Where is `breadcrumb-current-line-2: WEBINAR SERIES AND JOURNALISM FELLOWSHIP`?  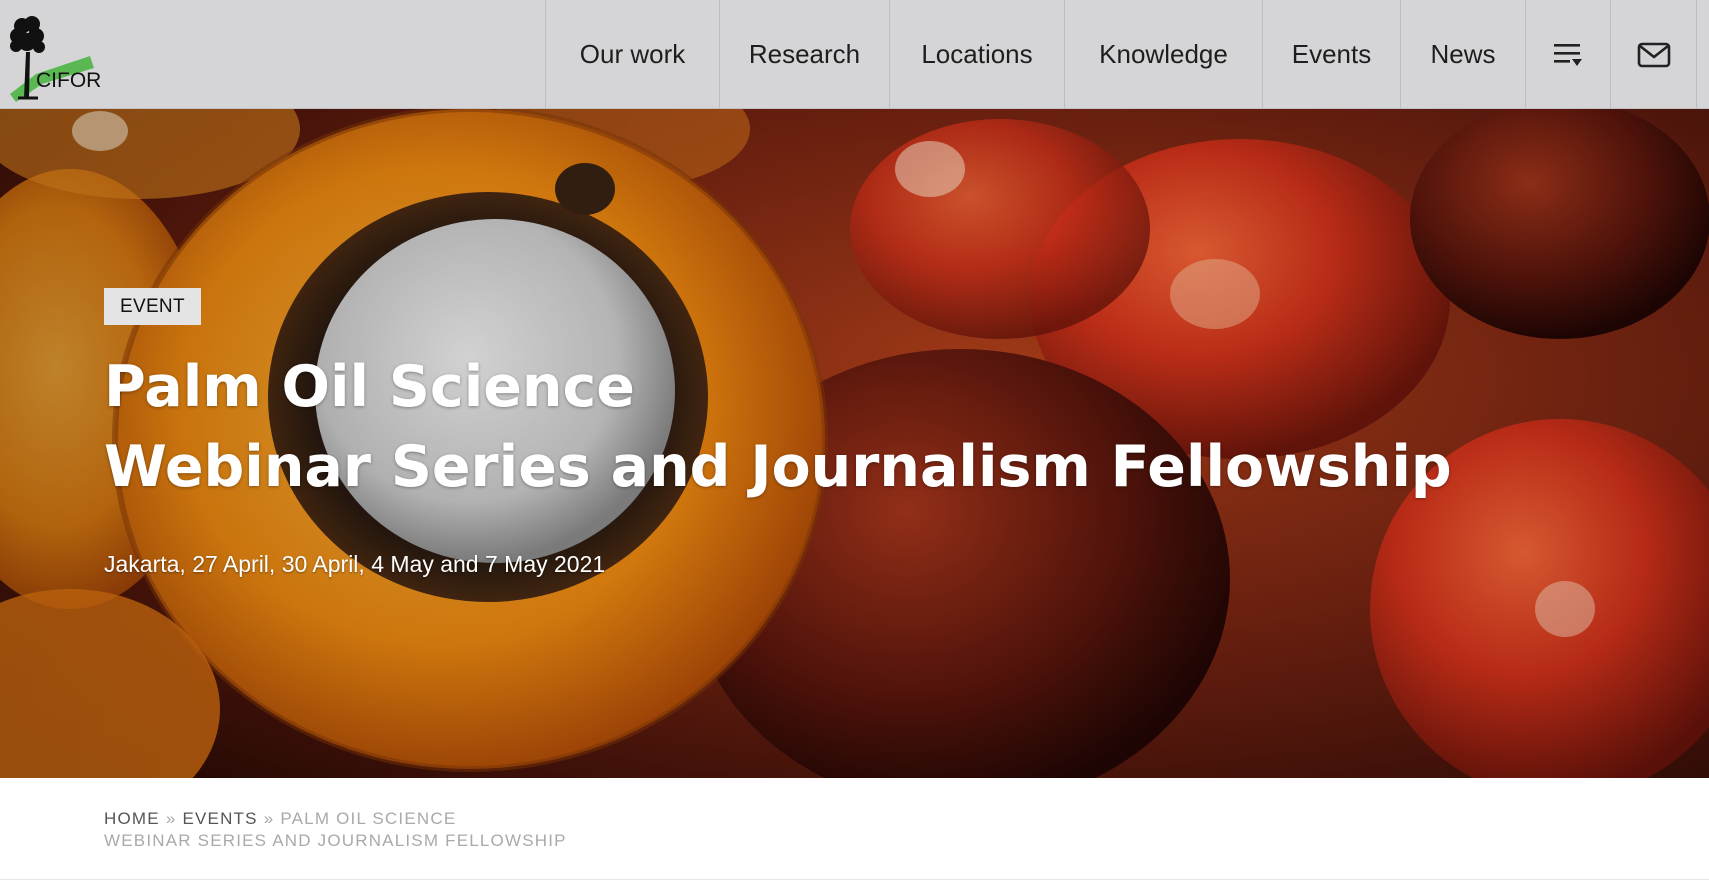
breadcrumb-current-line-2: WEBINAR SERIES AND JOURNALISM FELLOWSHIP is located at coordinates (335, 840).